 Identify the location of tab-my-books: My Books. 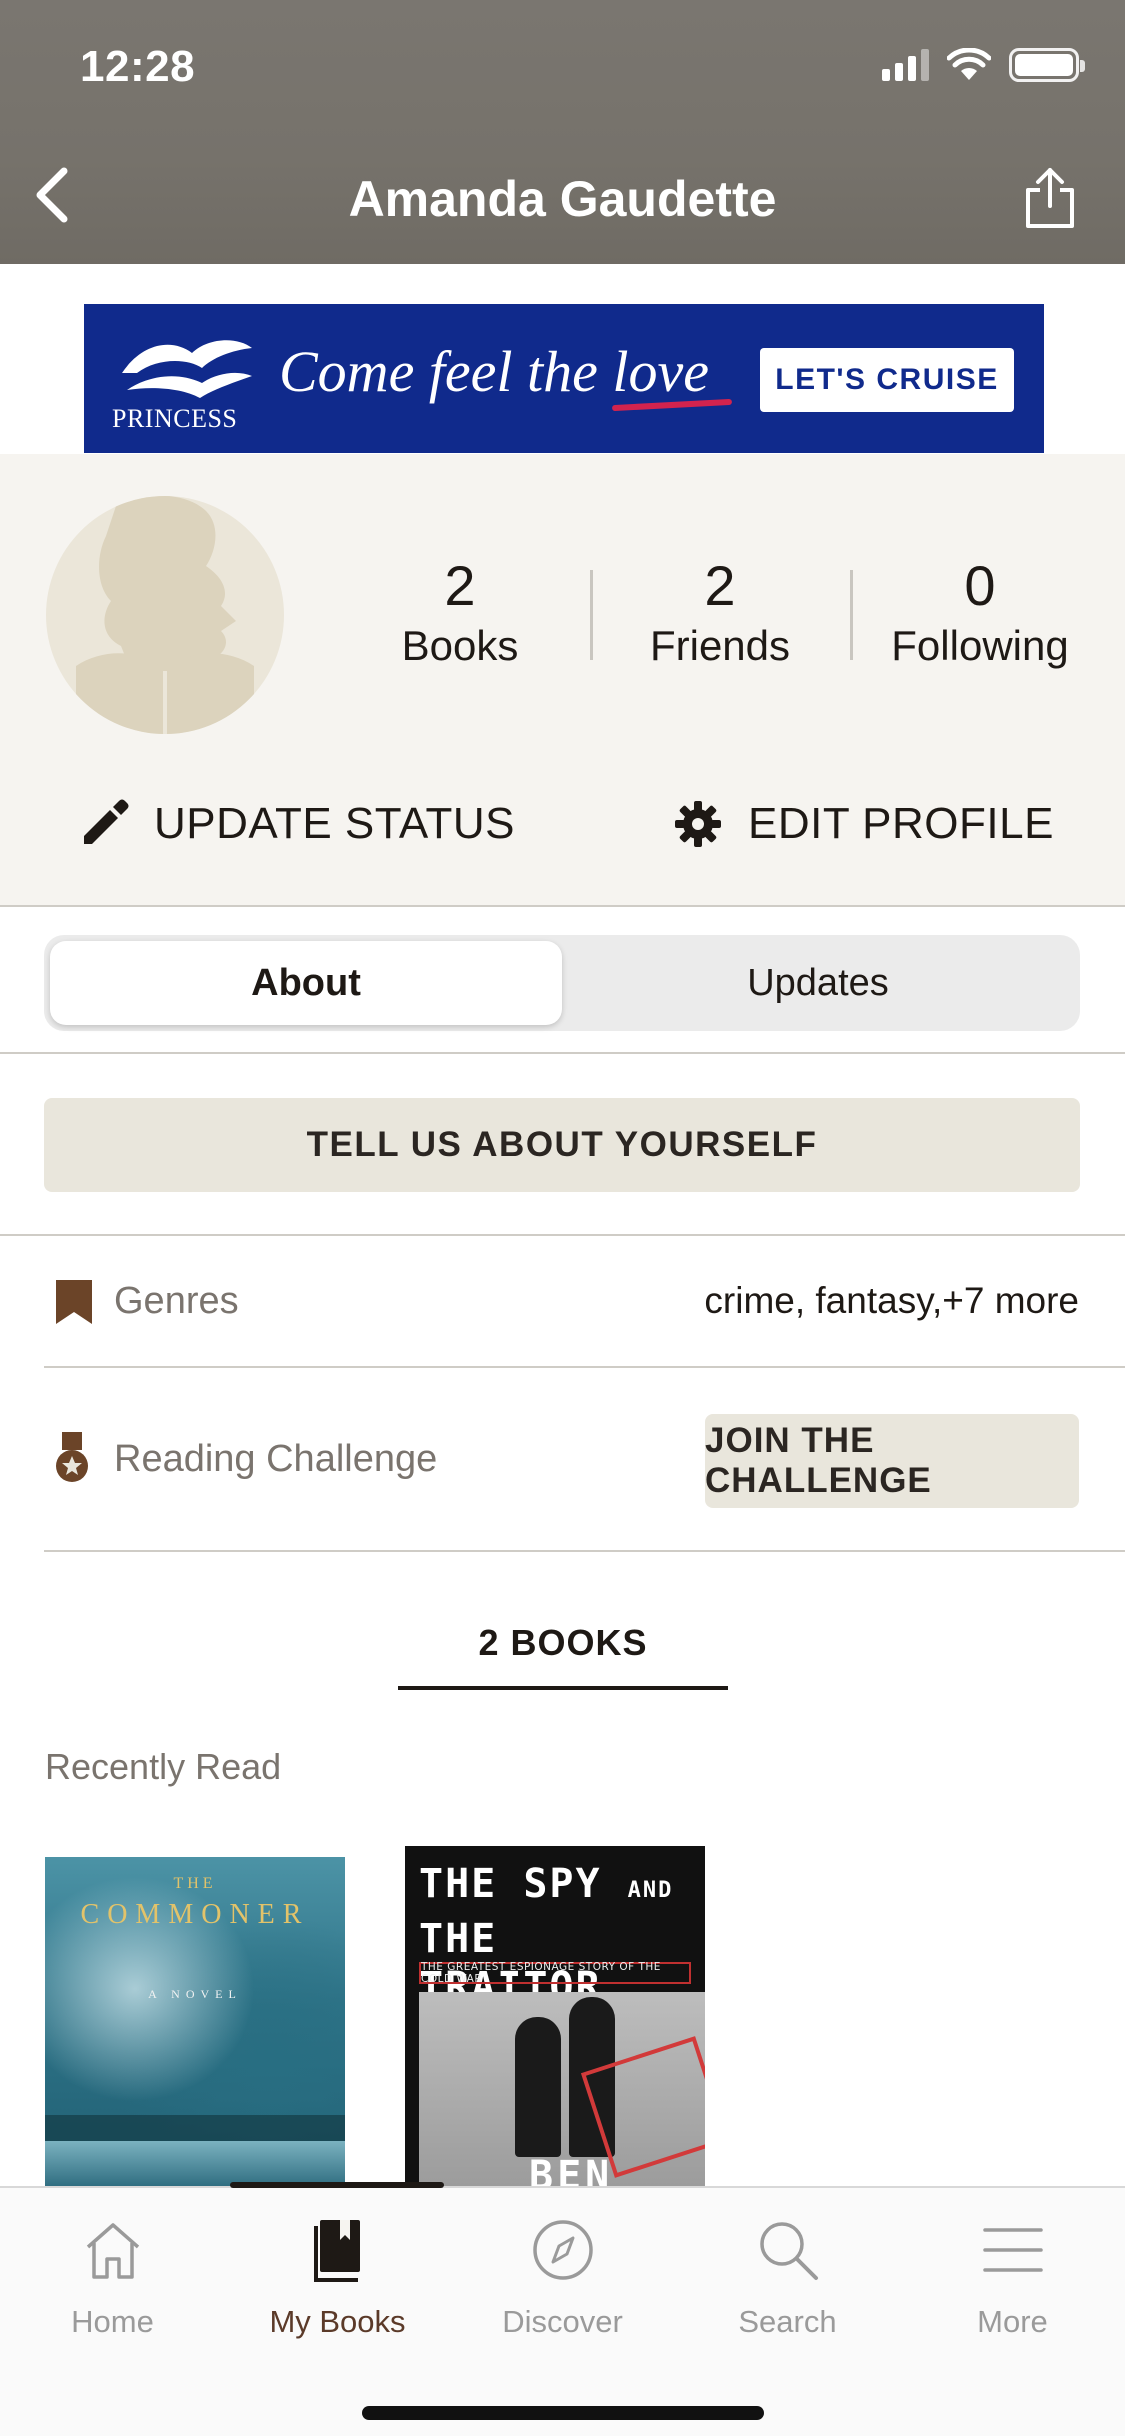
(337, 2285).